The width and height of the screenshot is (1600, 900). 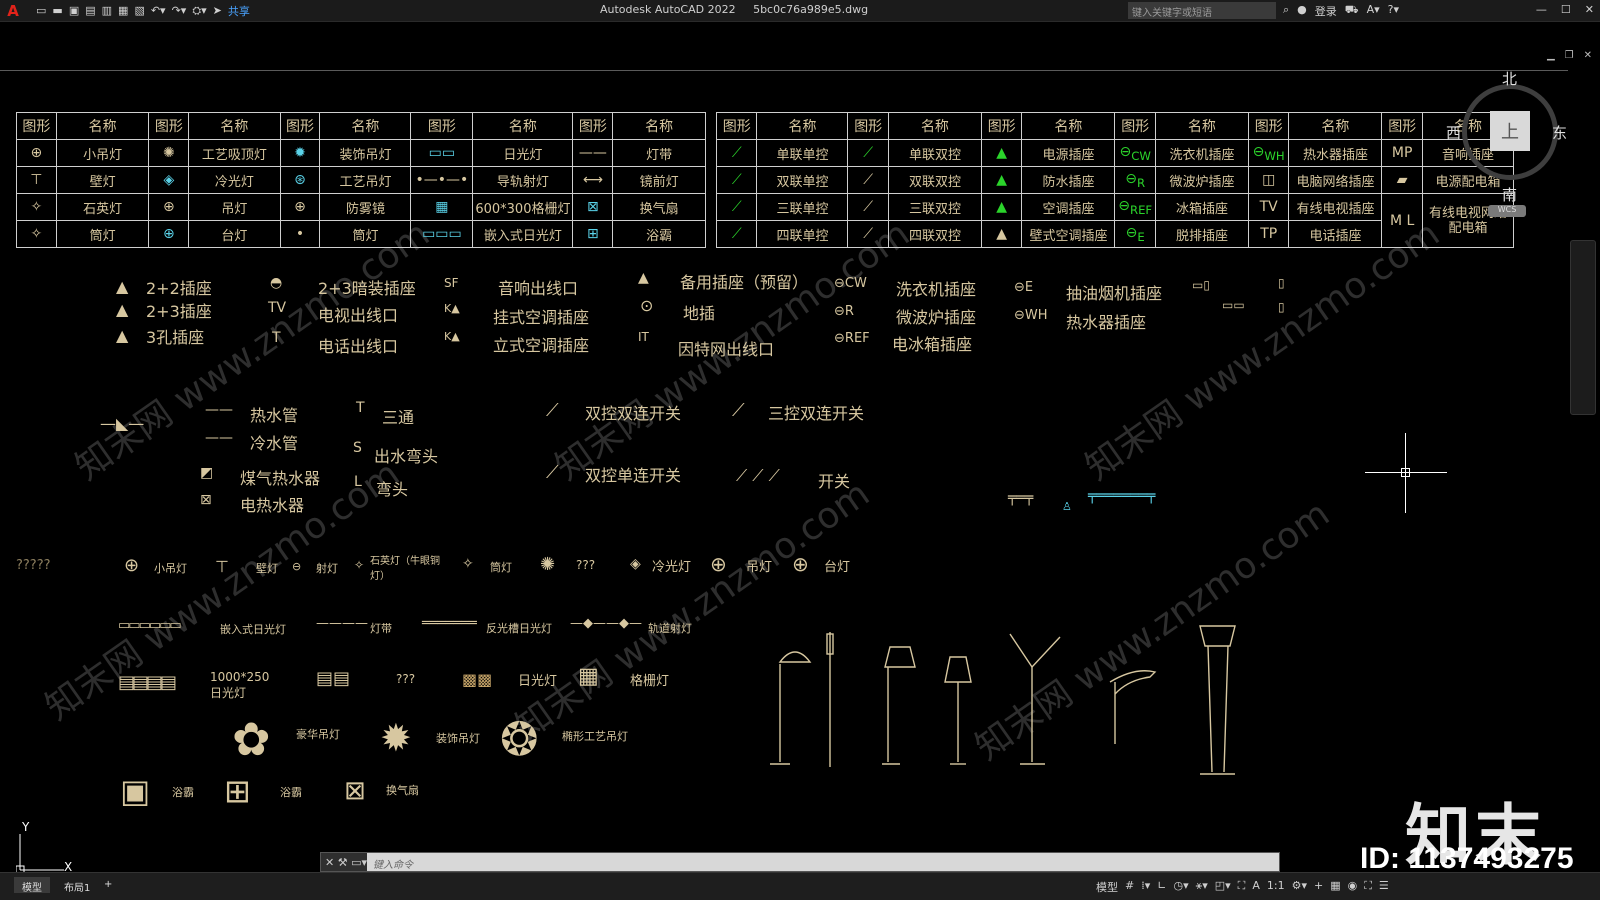 What do you see at coordinates (1161, 887) in the screenshot?
I see `ortho-icon: ∟` at bounding box center [1161, 887].